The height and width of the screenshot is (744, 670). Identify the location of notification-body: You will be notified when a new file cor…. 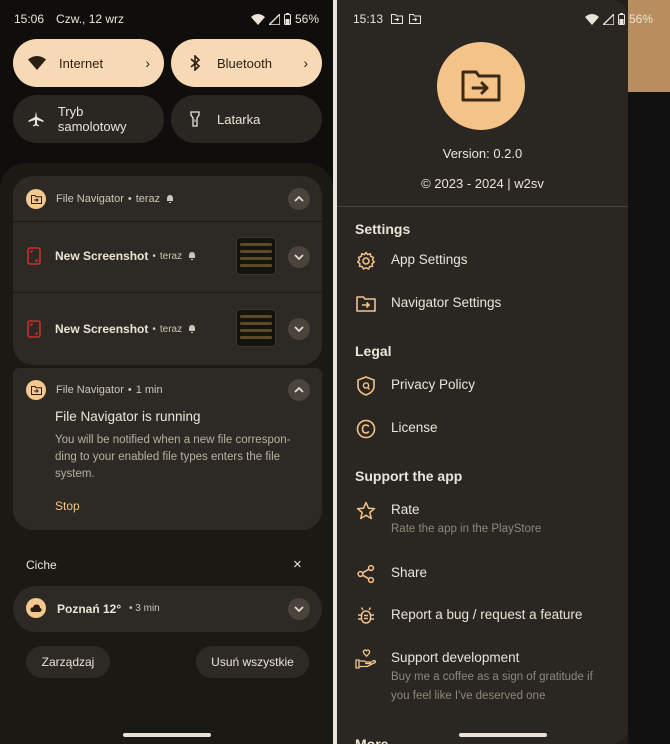
(173, 457).